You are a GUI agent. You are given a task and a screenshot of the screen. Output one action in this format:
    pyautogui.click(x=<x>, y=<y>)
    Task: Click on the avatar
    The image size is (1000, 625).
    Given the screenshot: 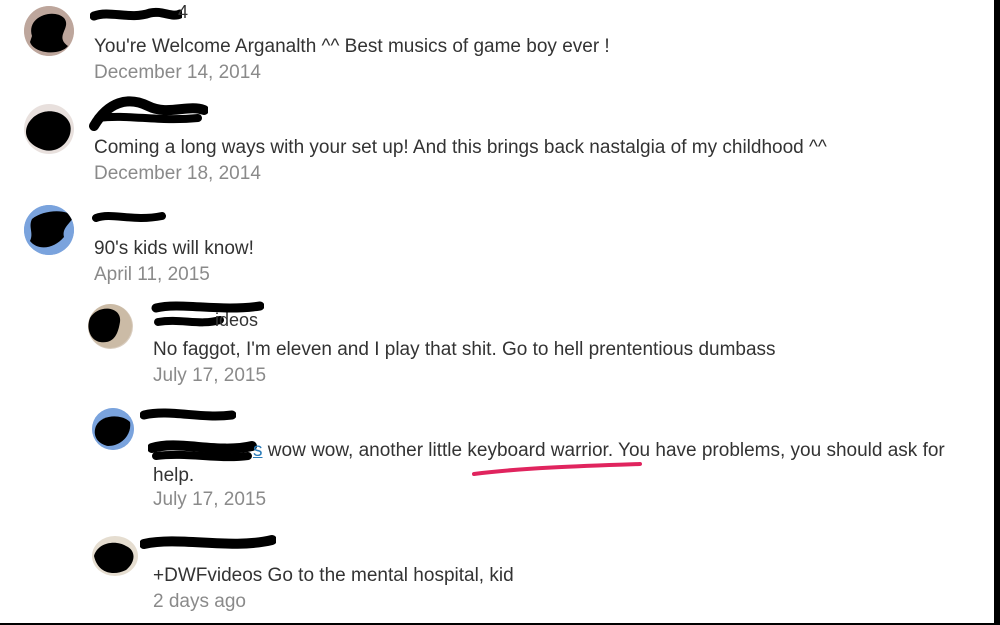 What is the action you would take?
    pyautogui.click(x=115, y=556)
    